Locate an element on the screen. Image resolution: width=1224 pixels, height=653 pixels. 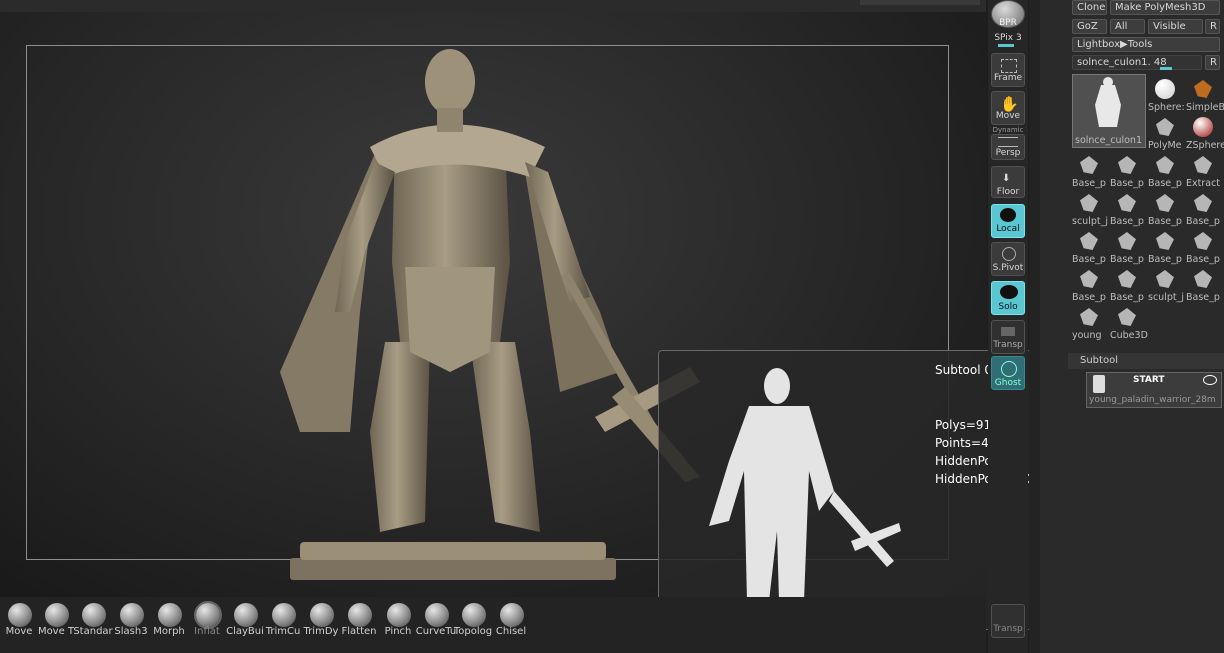
brush-label: Flatten is located at coordinates (359, 631).